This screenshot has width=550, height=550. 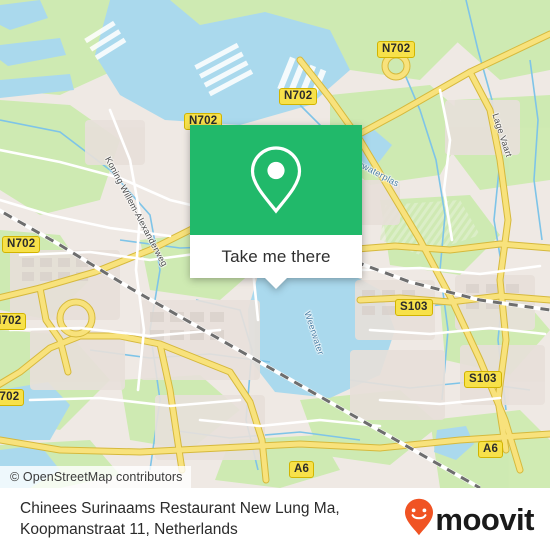 What do you see at coordinates (484, 519) in the screenshot?
I see `moovit-wordmark: moovit` at bounding box center [484, 519].